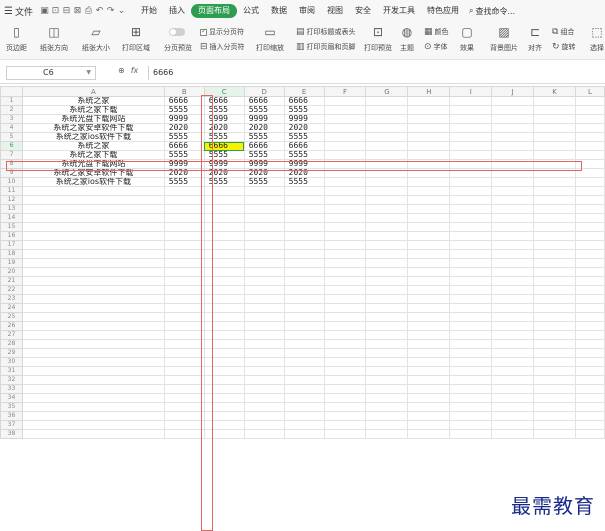 The height and width of the screenshot is (531, 605). What do you see at coordinates (224, 128) in the screenshot?
I see `cell: 2020` at bounding box center [224, 128].